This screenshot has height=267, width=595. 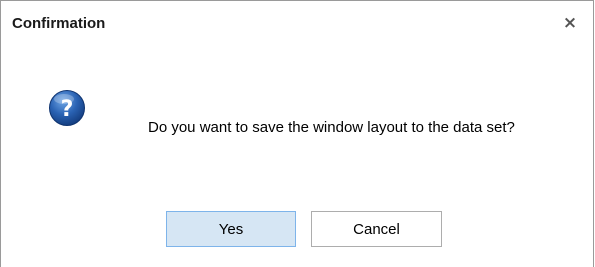 What do you see at coordinates (376, 229) in the screenshot?
I see `cancel-button: Cancel` at bounding box center [376, 229].